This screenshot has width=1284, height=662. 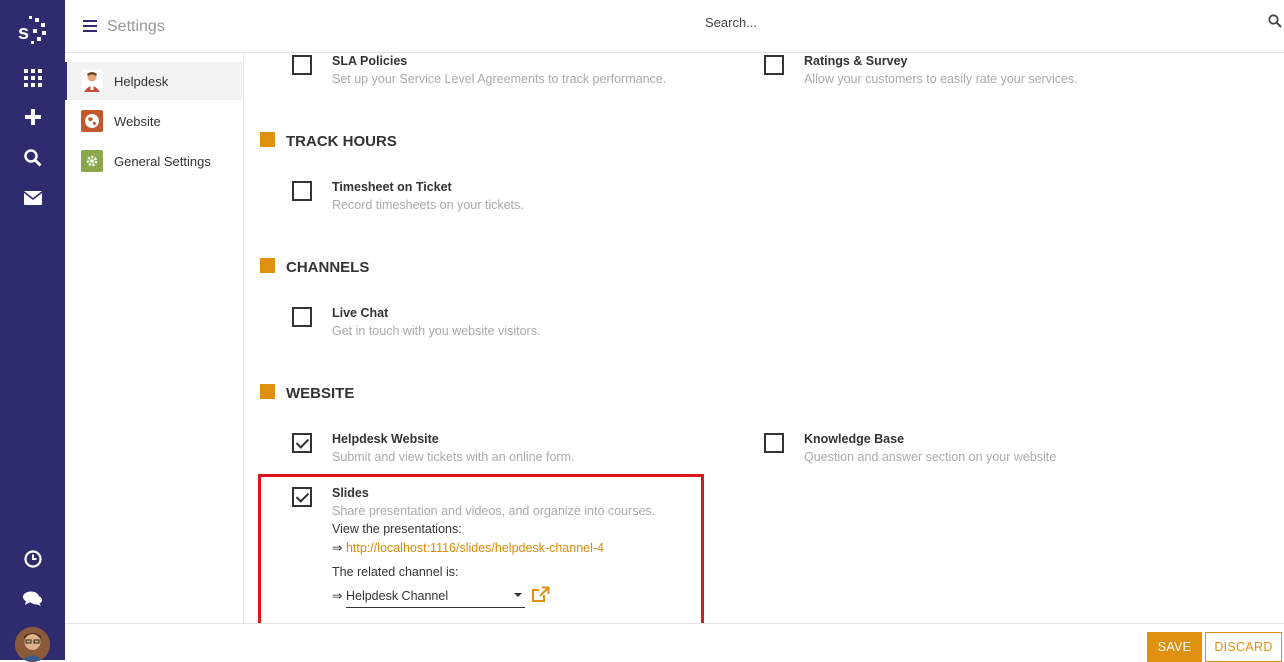 I want to click on settings-sidebar: Helpdesk Website General Settings, so click(x=154, y=338).